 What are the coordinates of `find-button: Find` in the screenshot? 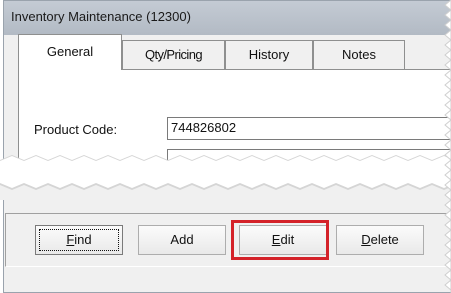 It's located at (79, 240).